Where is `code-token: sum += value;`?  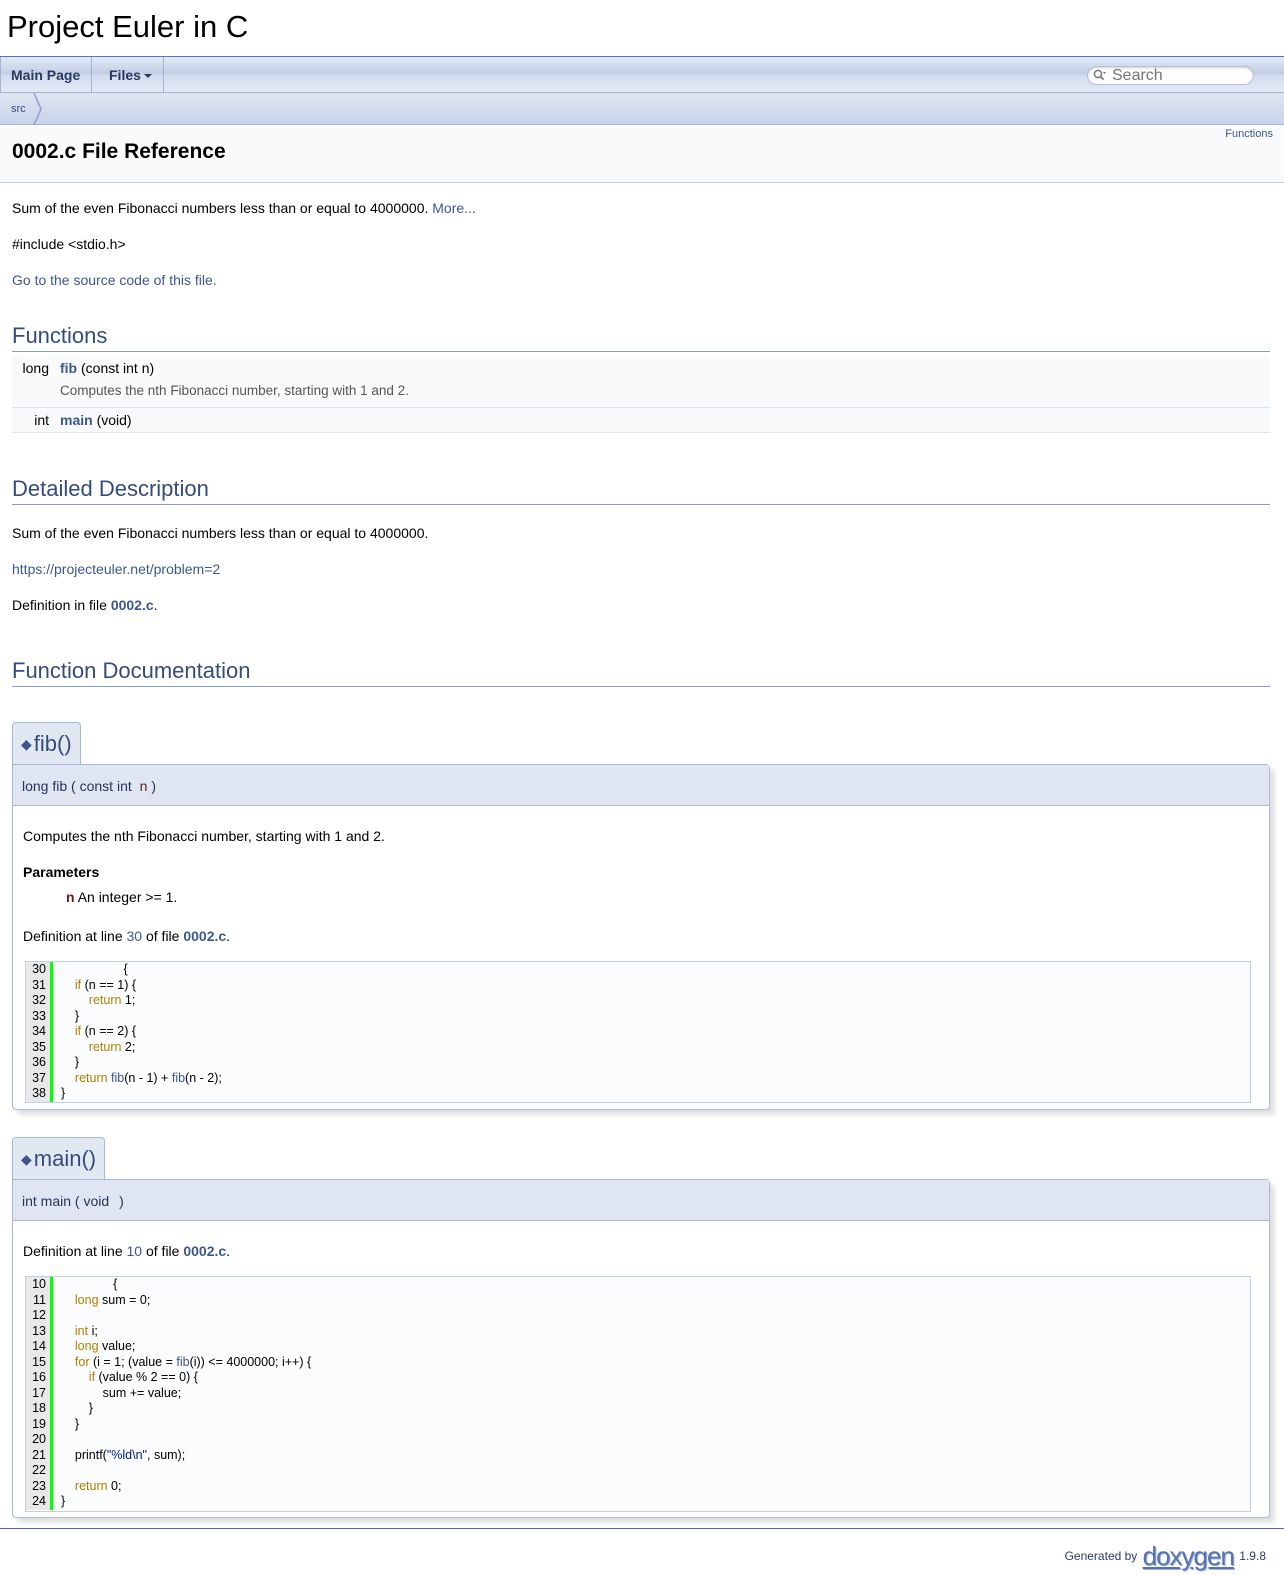 code-token: sum += value; is located at coordinates (121, 1392).